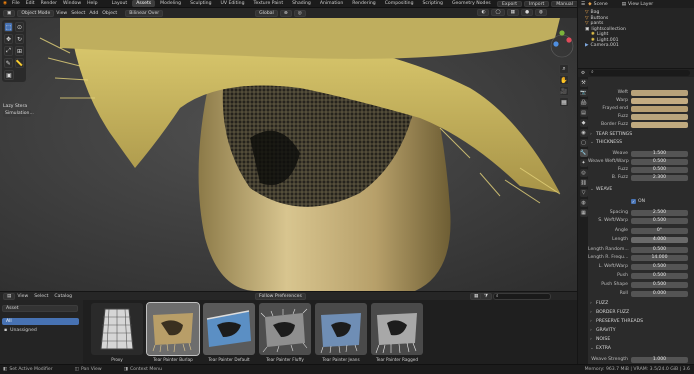 The height and width of the screenshot is (374, 694). Describe the element at coordinates (583, 213) in the screenshot. I see `texture-tab-icon: ▦` at that location.